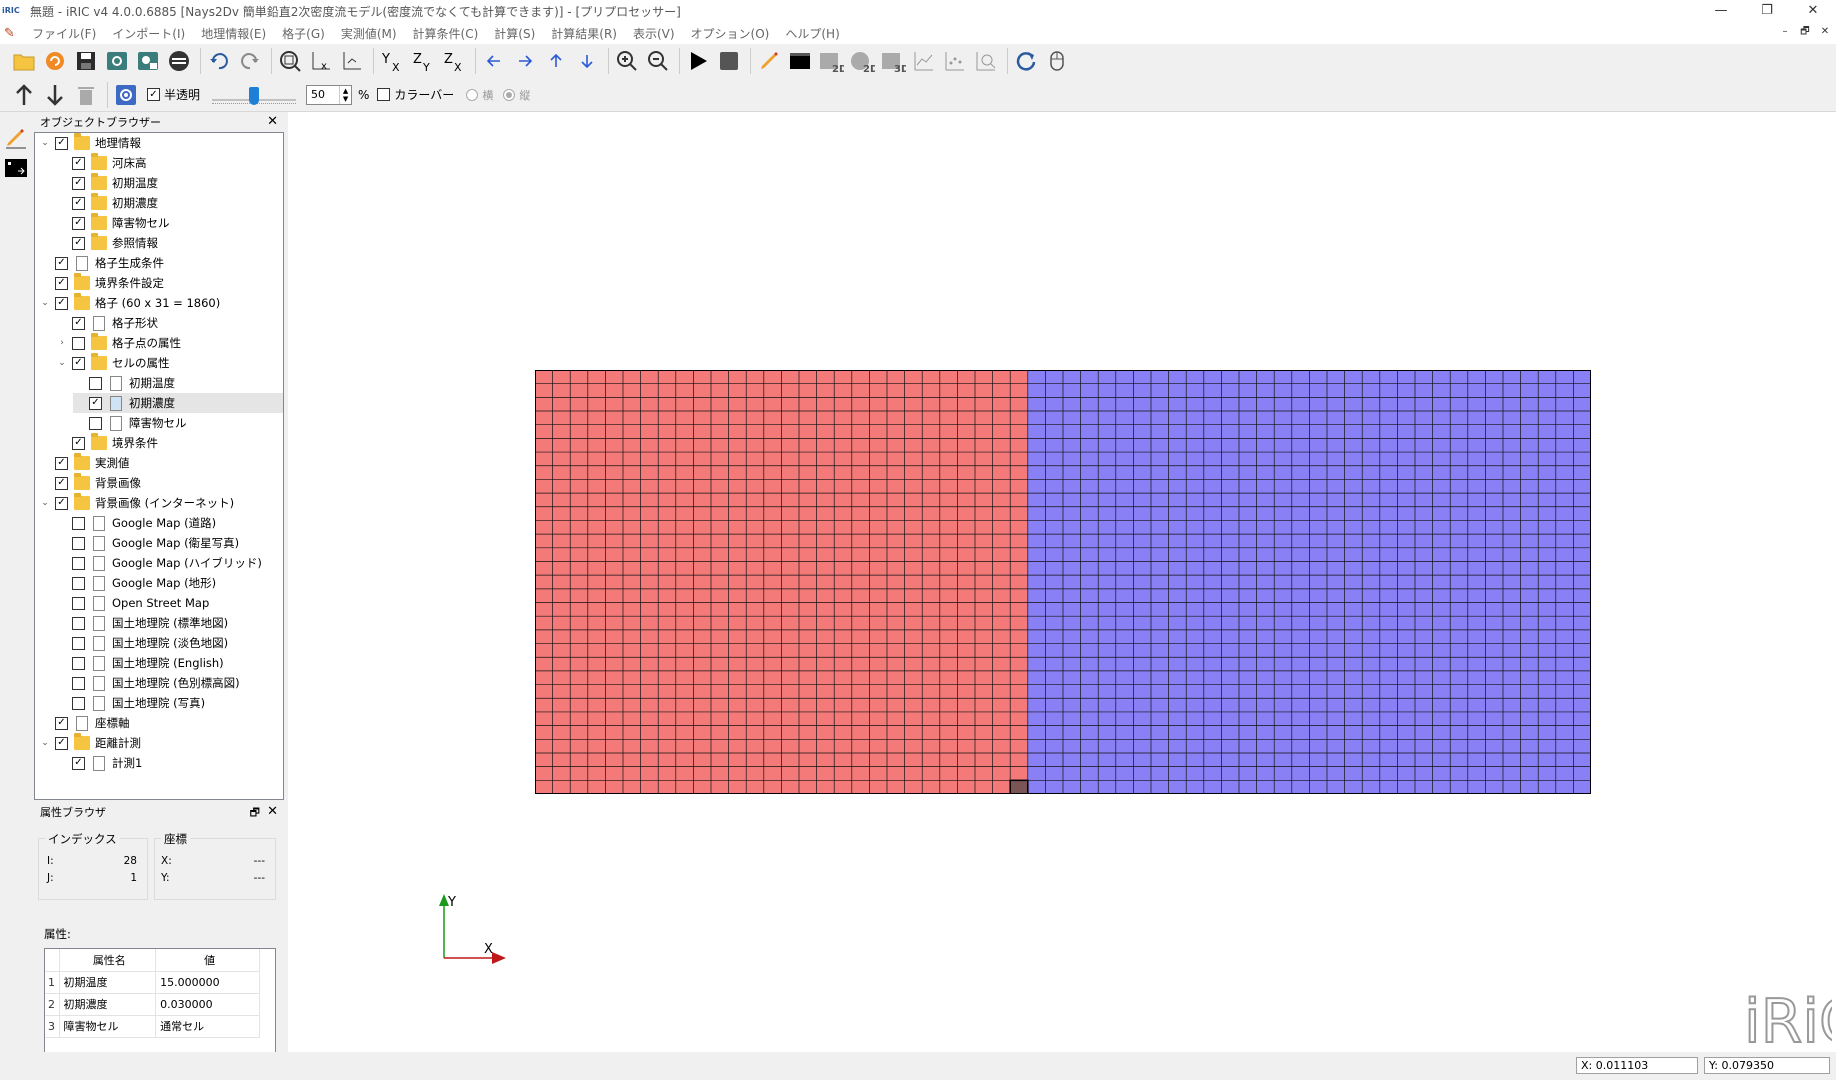 This screenshot has width=1836, height=1080. I want to click on zoom-in-icon, so click(627, 61).